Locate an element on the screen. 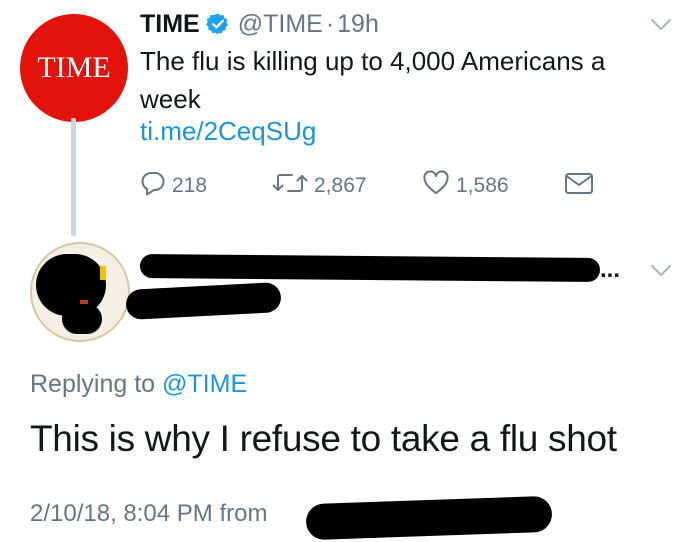 This screenshot has height=542, width=700. like-button: 1,586 is located at coordinates (465, 186).